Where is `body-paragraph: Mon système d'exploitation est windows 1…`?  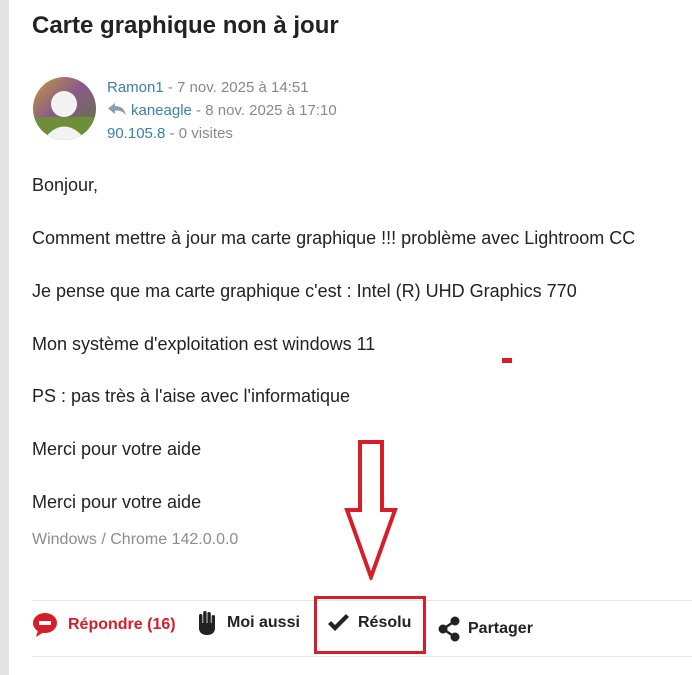 body-paragraph: Mon système d'exploitation est windows 1… is located at coordinates (204, 344).